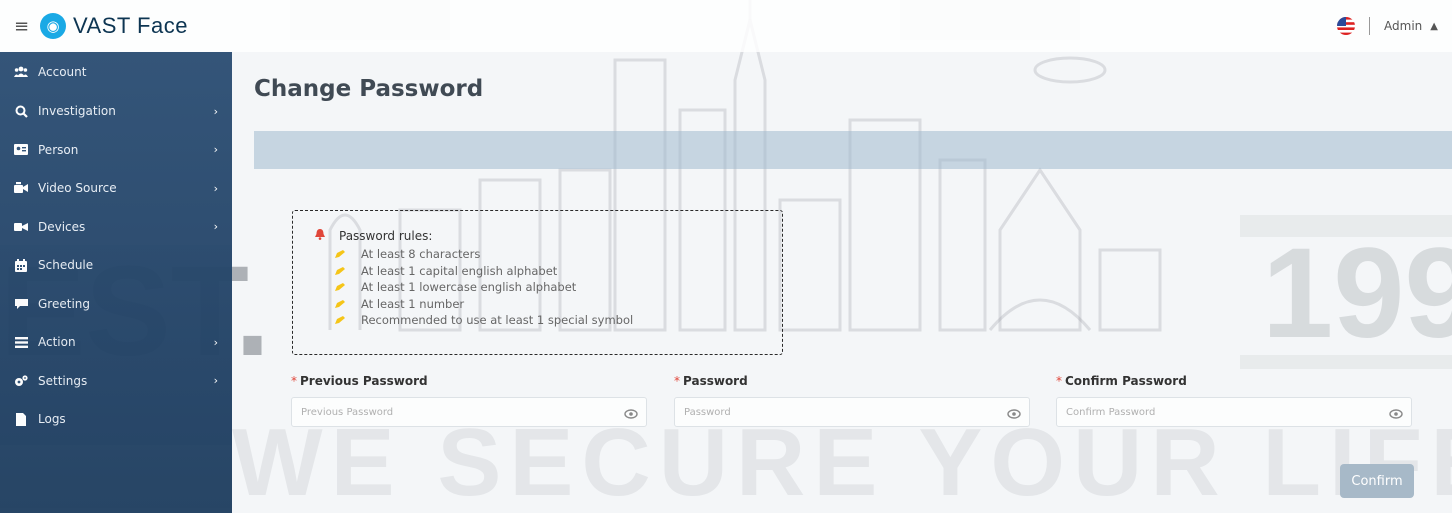  I want to click on chat-icon, so click(21, 304).